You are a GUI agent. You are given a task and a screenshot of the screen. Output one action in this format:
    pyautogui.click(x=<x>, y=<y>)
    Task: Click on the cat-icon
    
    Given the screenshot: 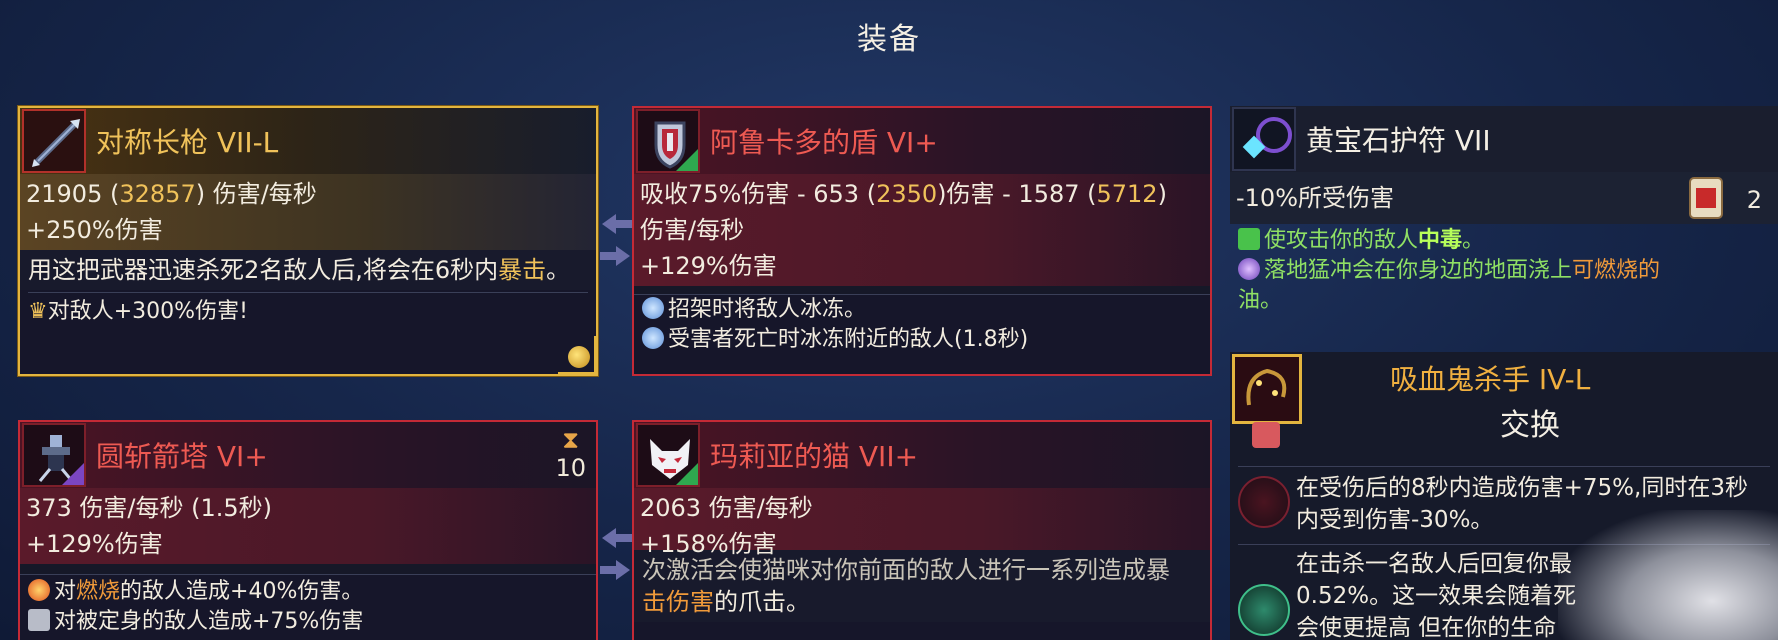 What is the action you would take?
    pyautogui.click(x=668, y=455)
    